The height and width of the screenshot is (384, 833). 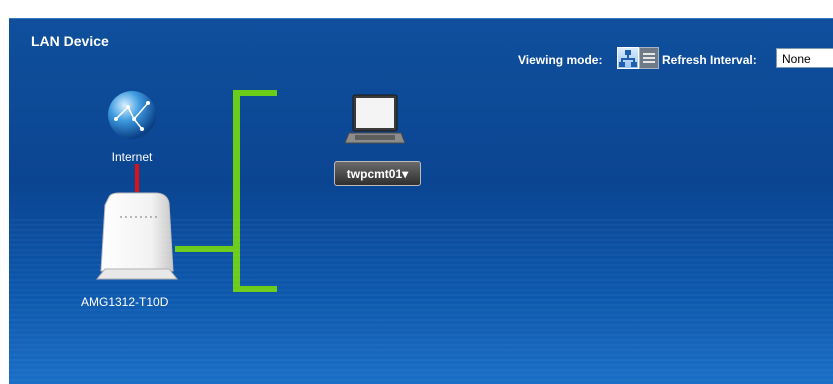 What do you see at coordinates (137, 236) in the screenshot?
I see `router-icon` at bounding box center [137, 236].